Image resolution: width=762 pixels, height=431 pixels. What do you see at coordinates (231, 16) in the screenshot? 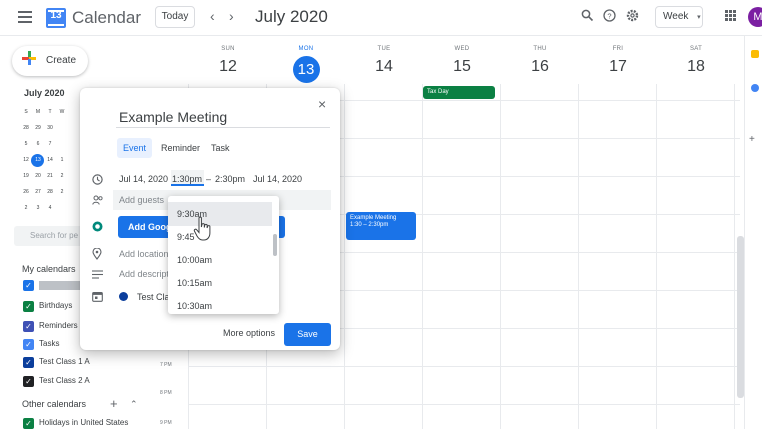
I see `next-week-button: ›` at bounding box center [231, 16].